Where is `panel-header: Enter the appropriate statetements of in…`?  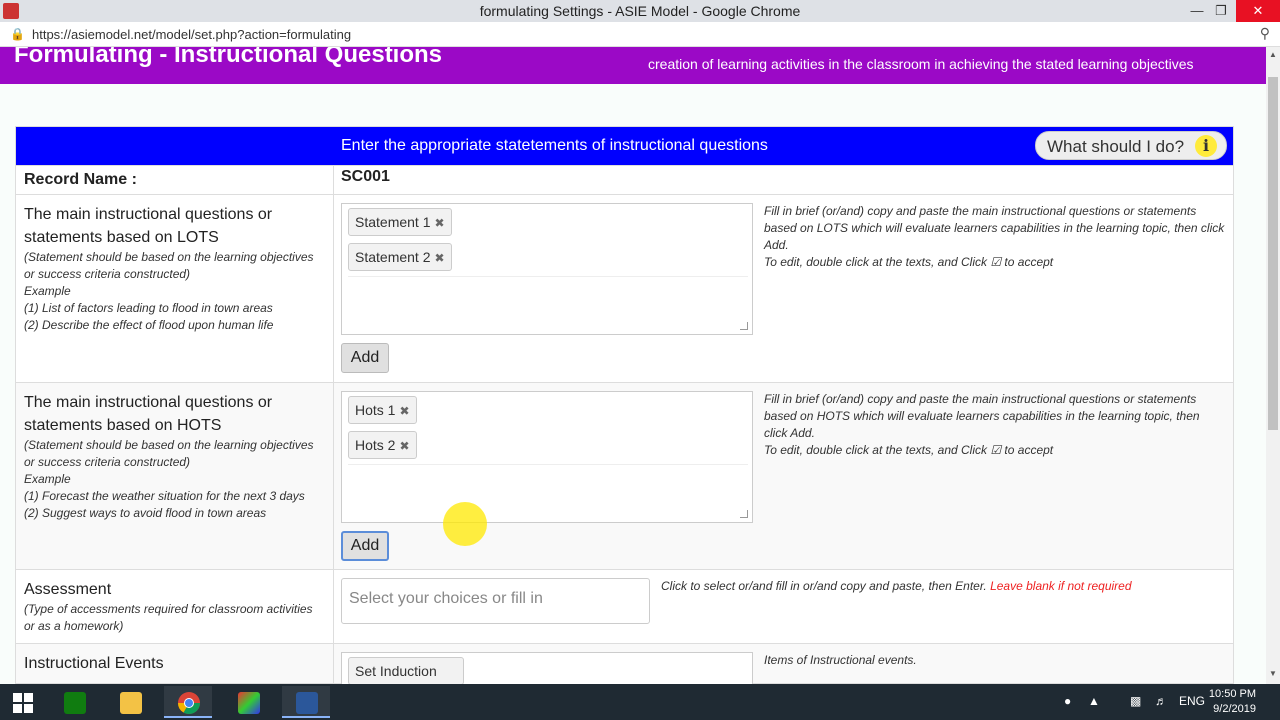
panel-header: Enter the appropriate statetements of in… is located at coordinates (624, 146).